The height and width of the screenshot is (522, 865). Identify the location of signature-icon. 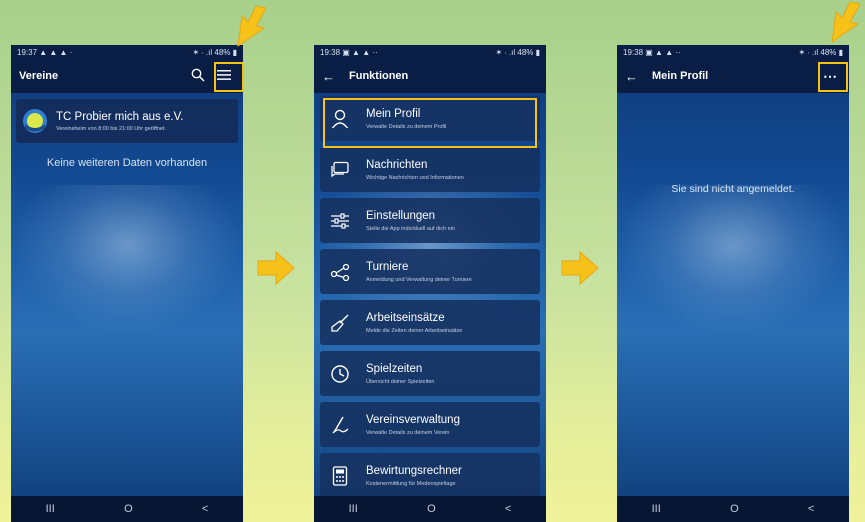
(340, 425).